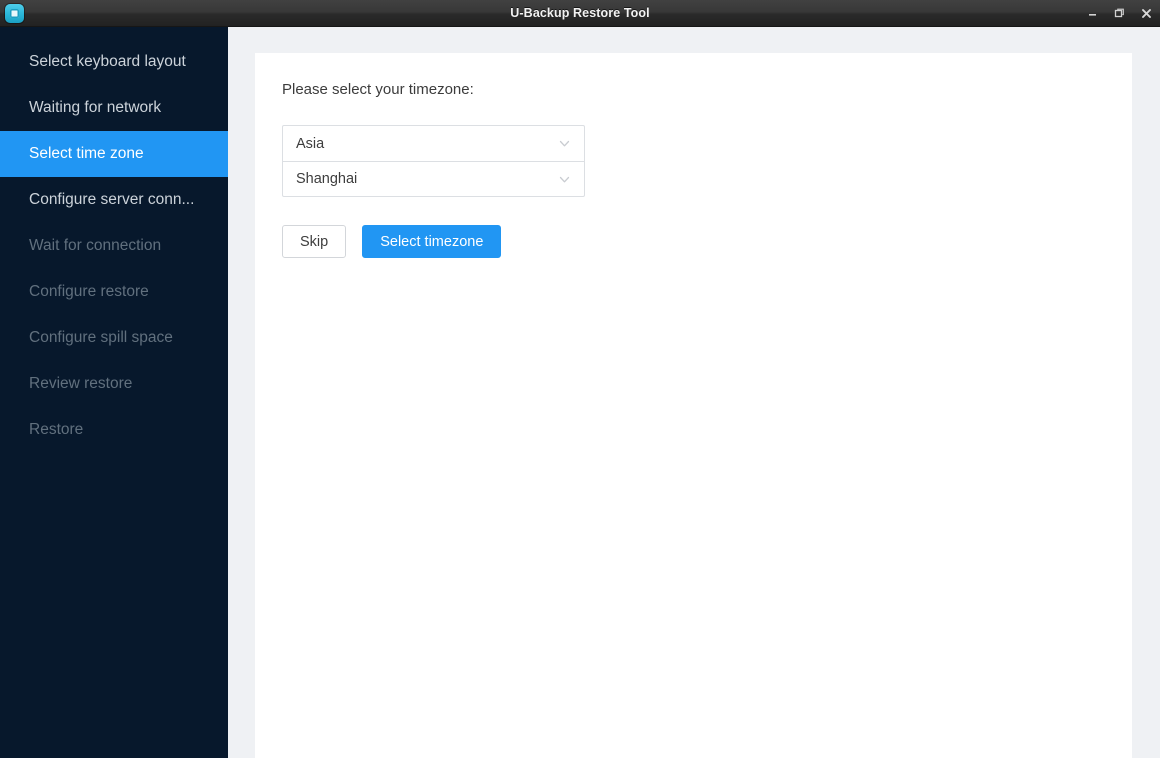 Image resolution: width=1160 pixels, height=758 pixels. I want to click on app-icon-glyph, so click(14, 13).